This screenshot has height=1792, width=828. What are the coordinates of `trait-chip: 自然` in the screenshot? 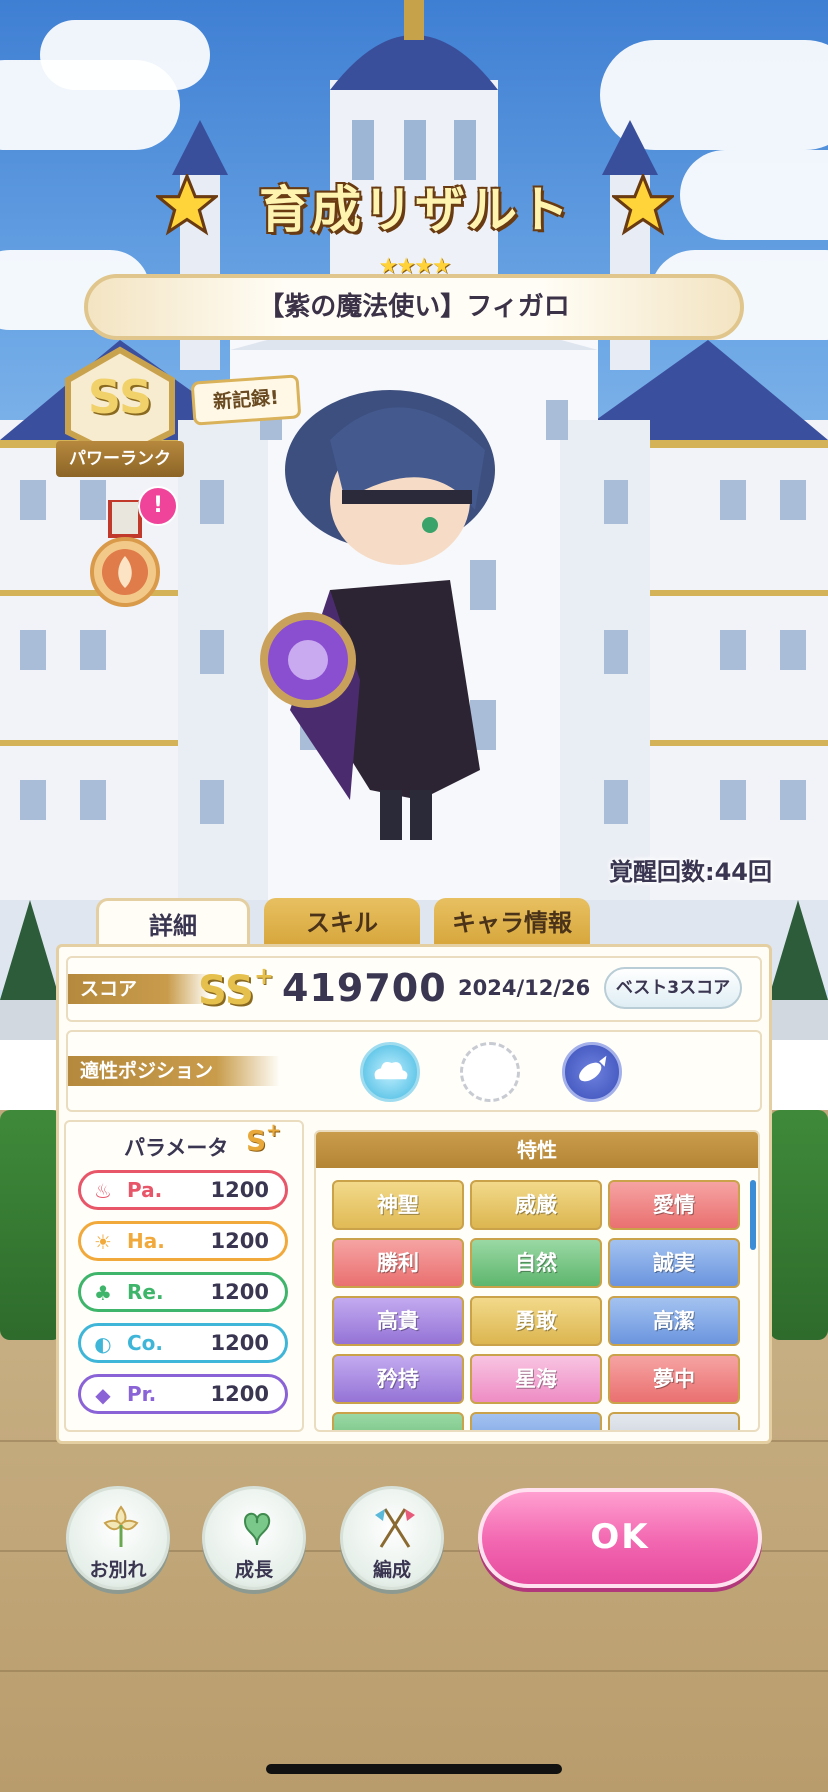 It's located at (536, 1263).